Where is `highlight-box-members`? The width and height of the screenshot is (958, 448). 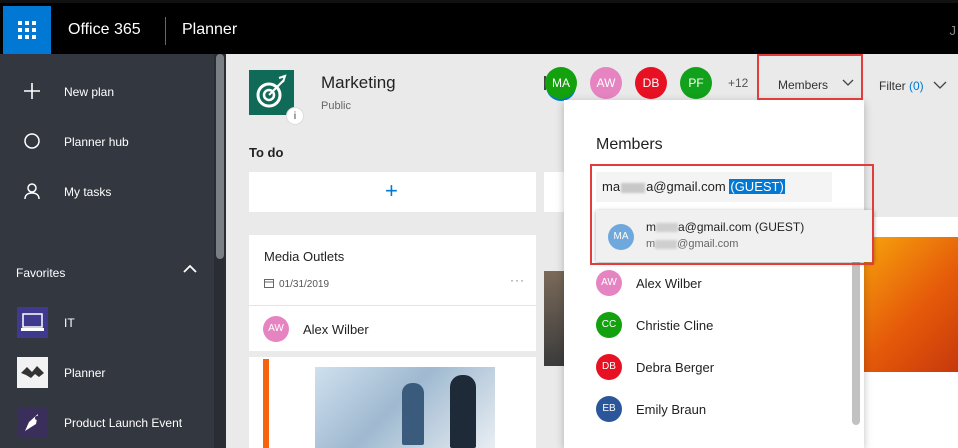 highlight-box-members is located at coordinates (810, 77).